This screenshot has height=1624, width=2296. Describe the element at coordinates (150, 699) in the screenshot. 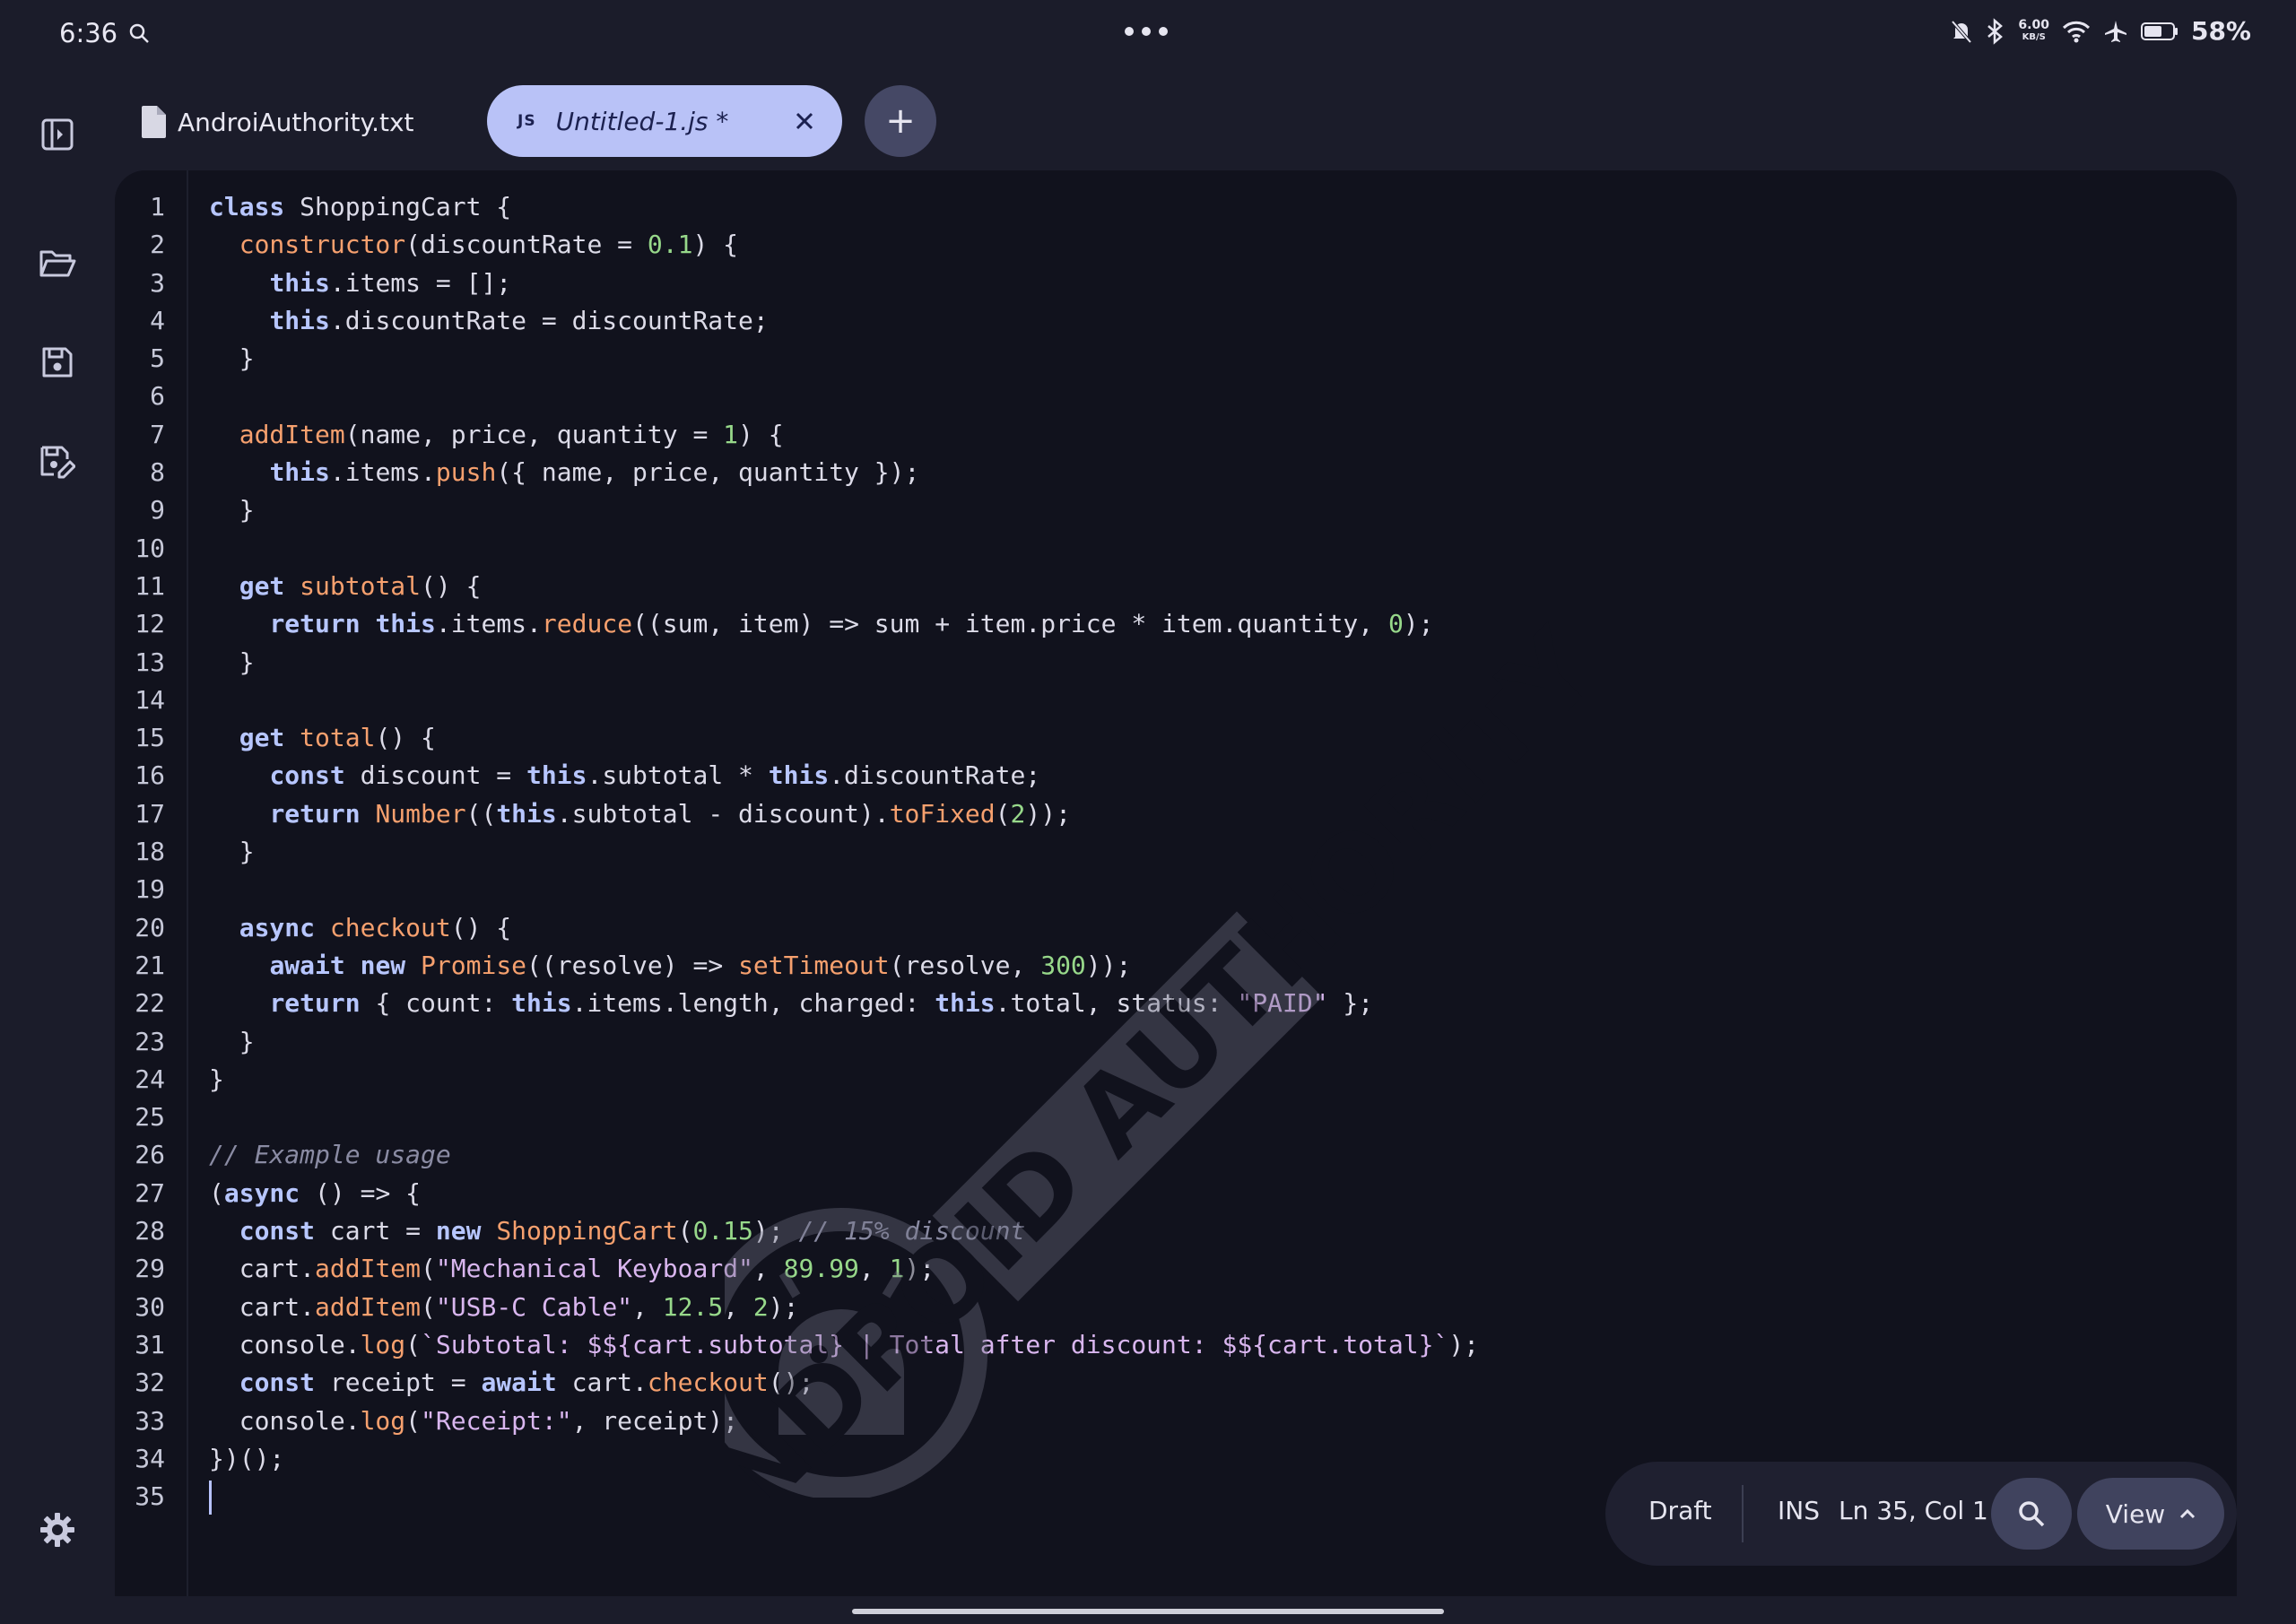

I see `line-number: 14` at that location.